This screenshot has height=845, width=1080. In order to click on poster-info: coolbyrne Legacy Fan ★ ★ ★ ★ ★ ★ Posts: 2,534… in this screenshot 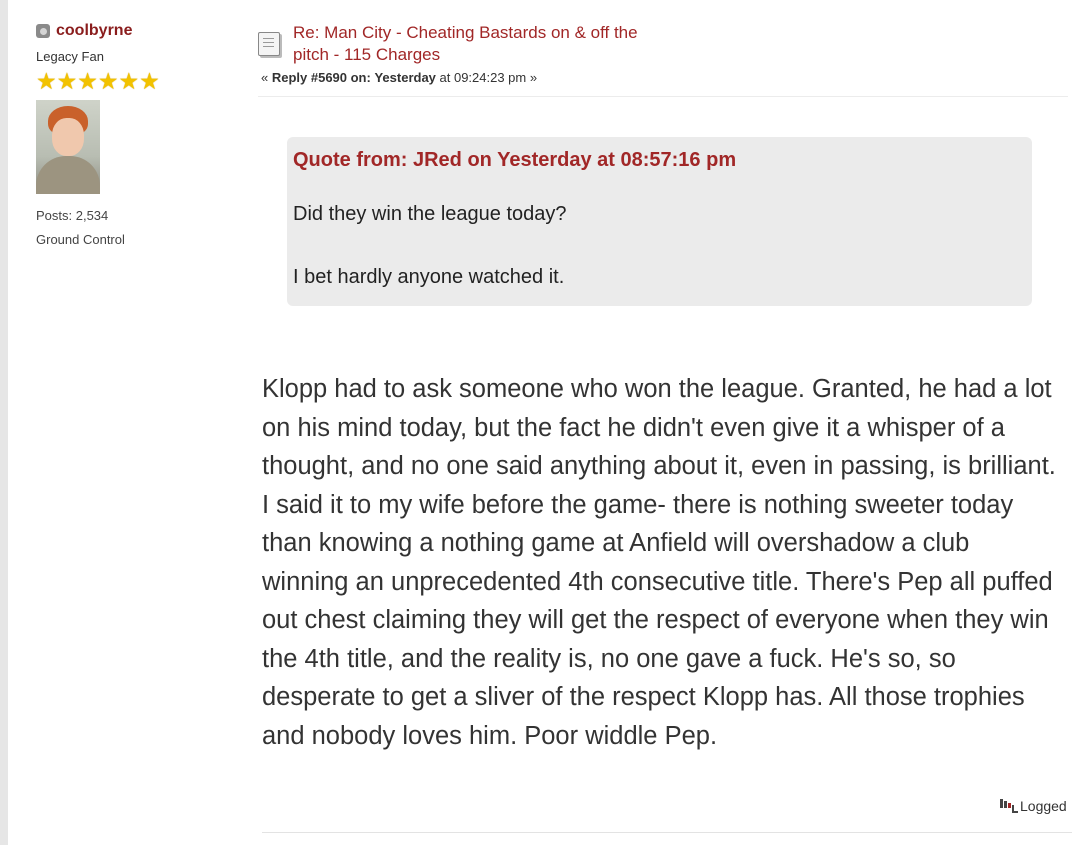, I will do `click(136, 134)`.